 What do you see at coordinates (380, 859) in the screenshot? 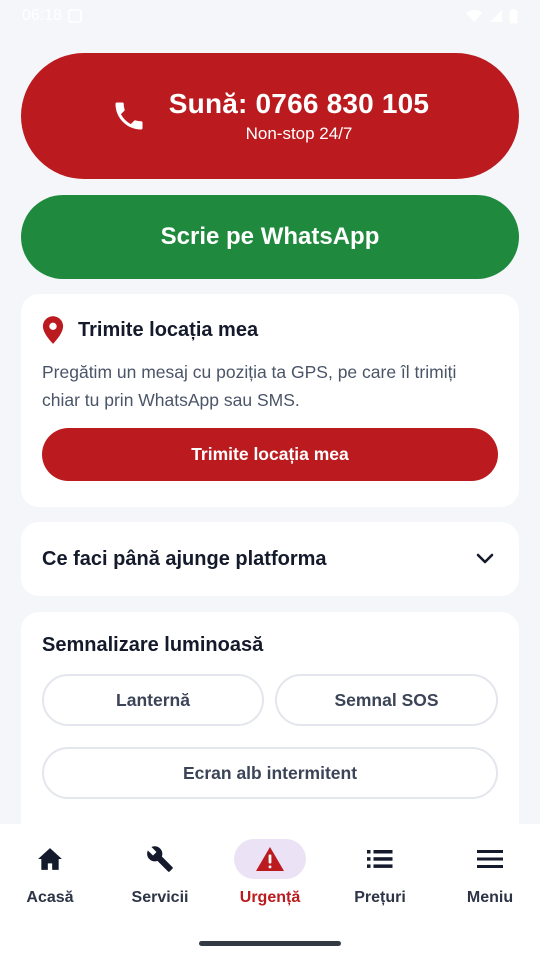
I see `list-icon` at bounding box center [380, 859].